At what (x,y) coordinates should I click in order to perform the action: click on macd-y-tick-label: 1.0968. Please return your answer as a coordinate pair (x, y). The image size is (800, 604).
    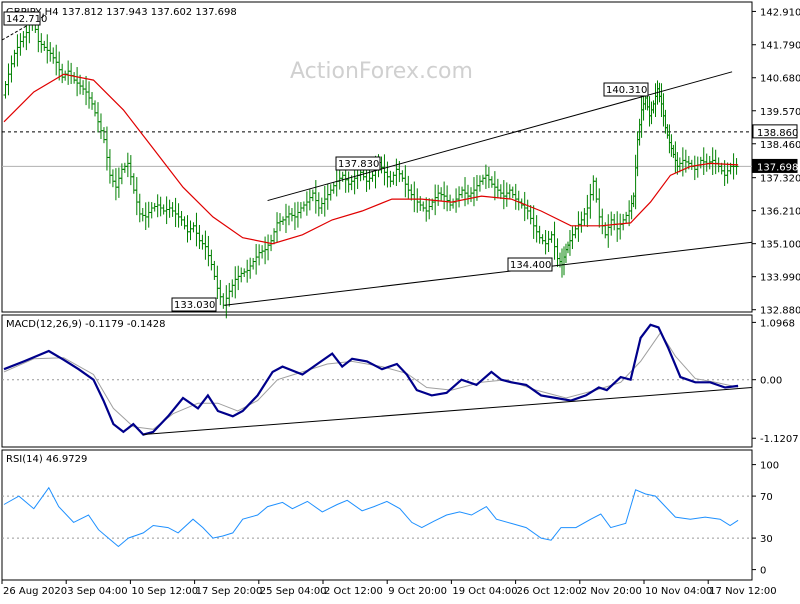
    Looking at the image, I should click on (777, 323).